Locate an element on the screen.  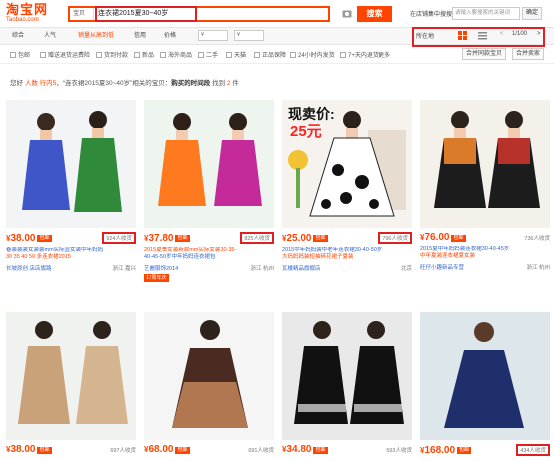
shop-name: 瓦楼精品旗舰店 is located at coordinates (301, 268).